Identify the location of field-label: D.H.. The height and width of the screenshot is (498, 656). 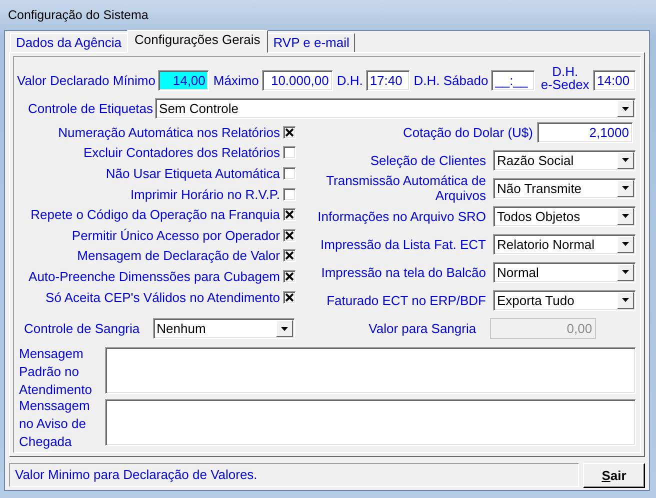
(349, 80).